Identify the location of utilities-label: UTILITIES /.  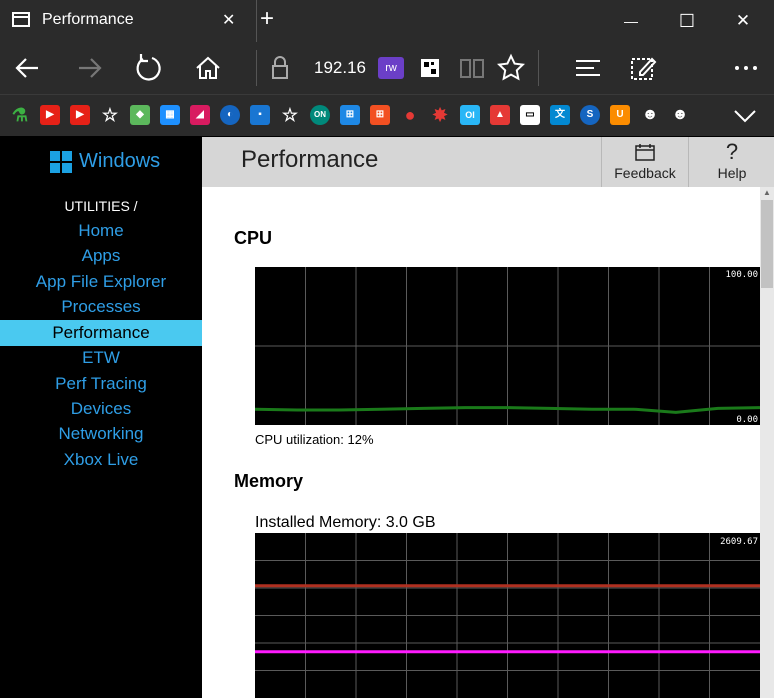
(101, 206).